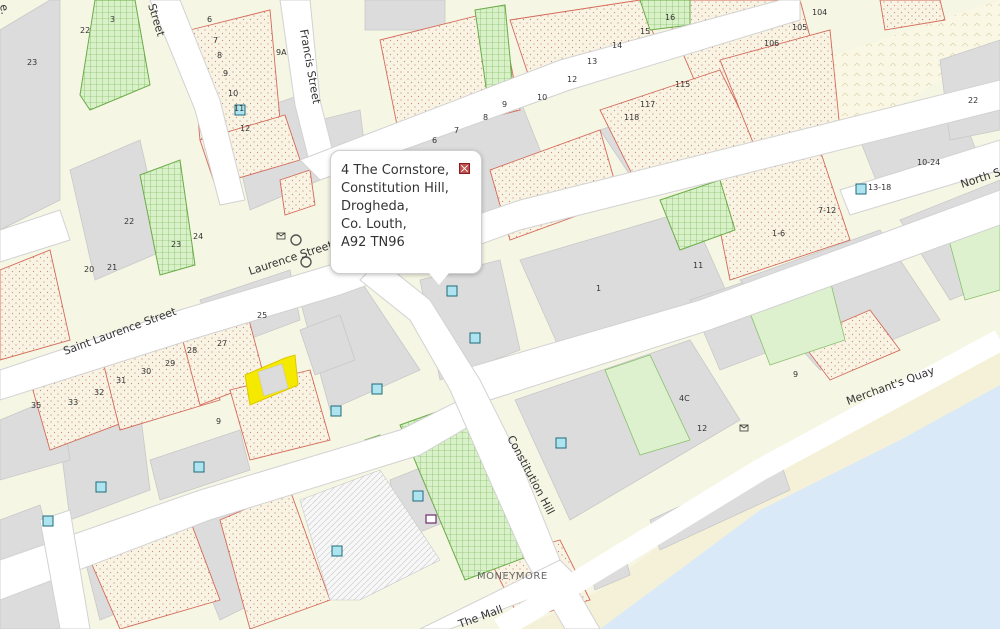  I want to click on building-number: 15, so click(645, 31).